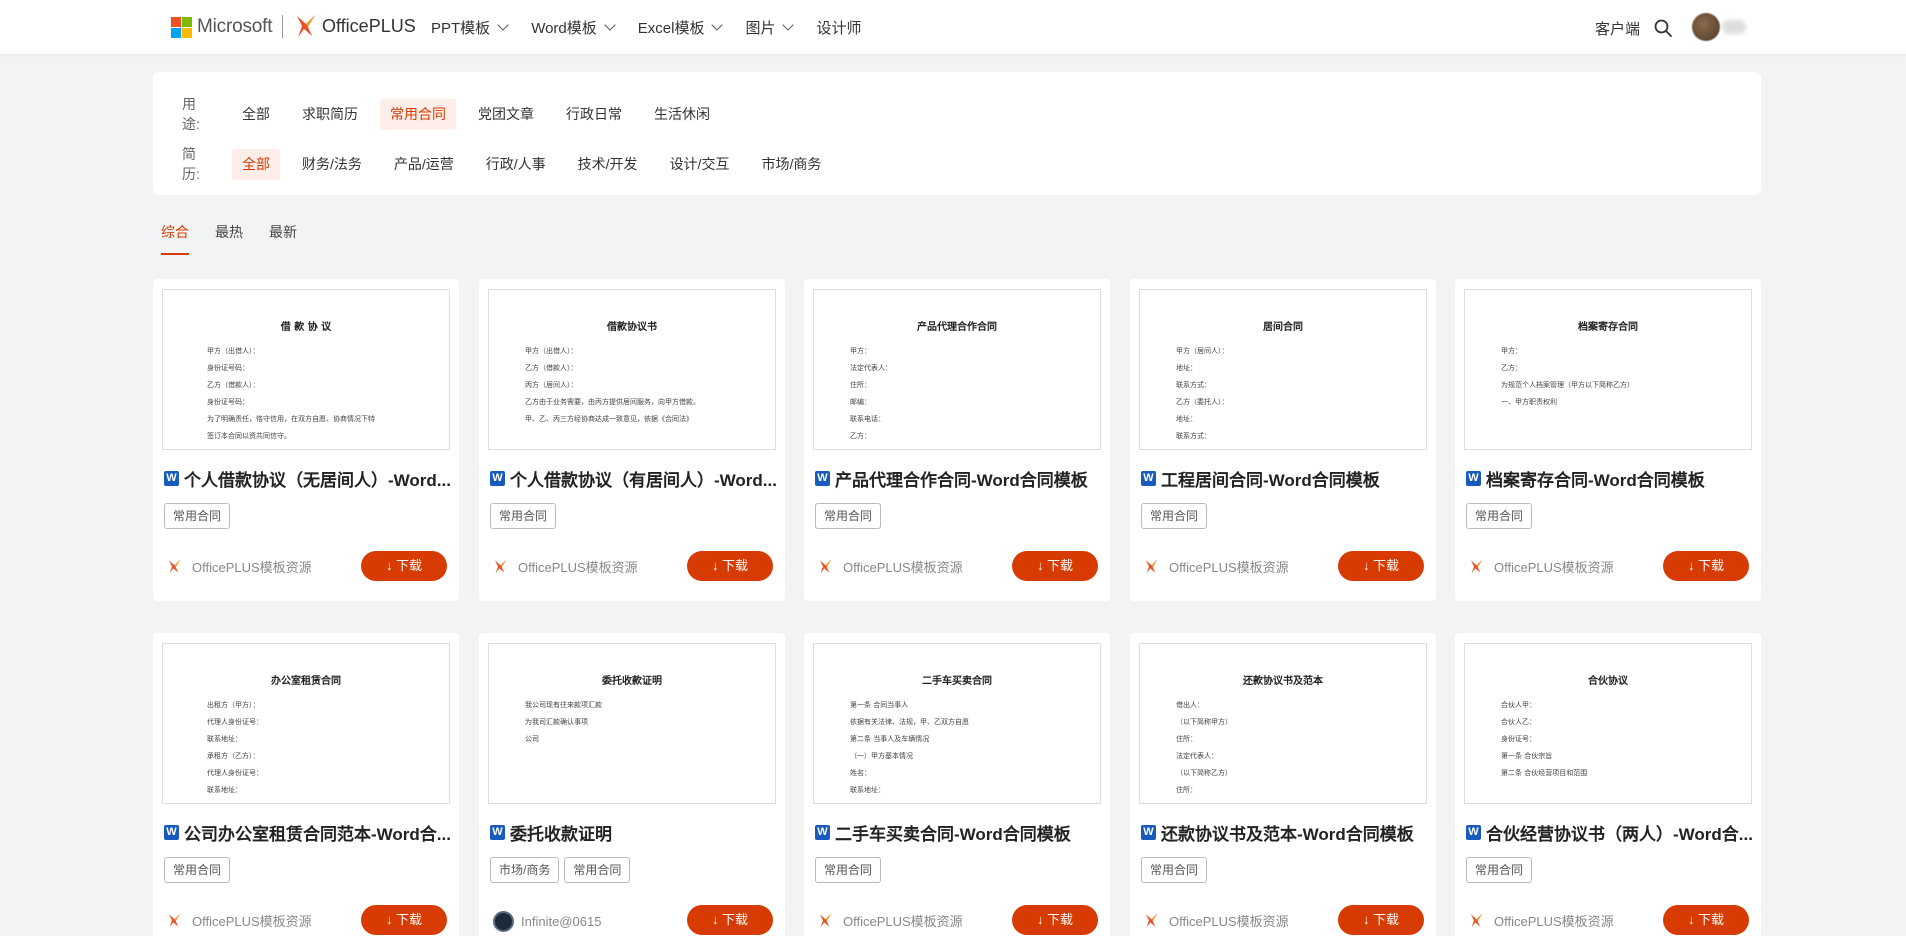 Image resolution: width=1906 pixels, height=936 pixels. Describe the element at coordinates (424, 164) in the screenshot. I see `resume-chip-product: 产品/运营` at that location.